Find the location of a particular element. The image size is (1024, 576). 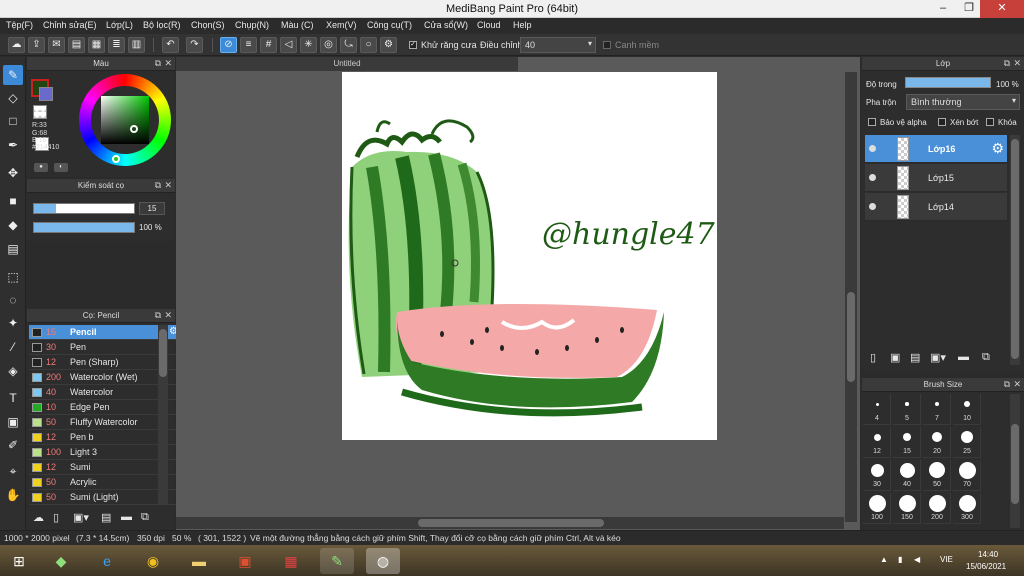

operation-tool-icon: ✐ is located at coordinates (13, 445).